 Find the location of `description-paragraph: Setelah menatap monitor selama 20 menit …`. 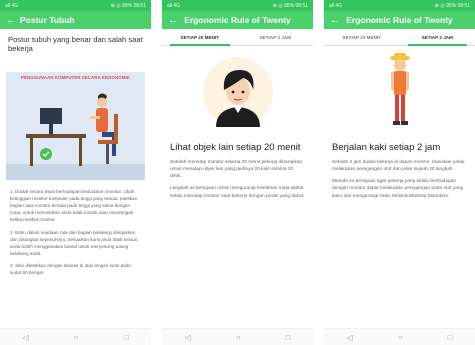

description-paragraph: Setelah menatap monitor selama 20 menit … is located at coordinates (236, 169).